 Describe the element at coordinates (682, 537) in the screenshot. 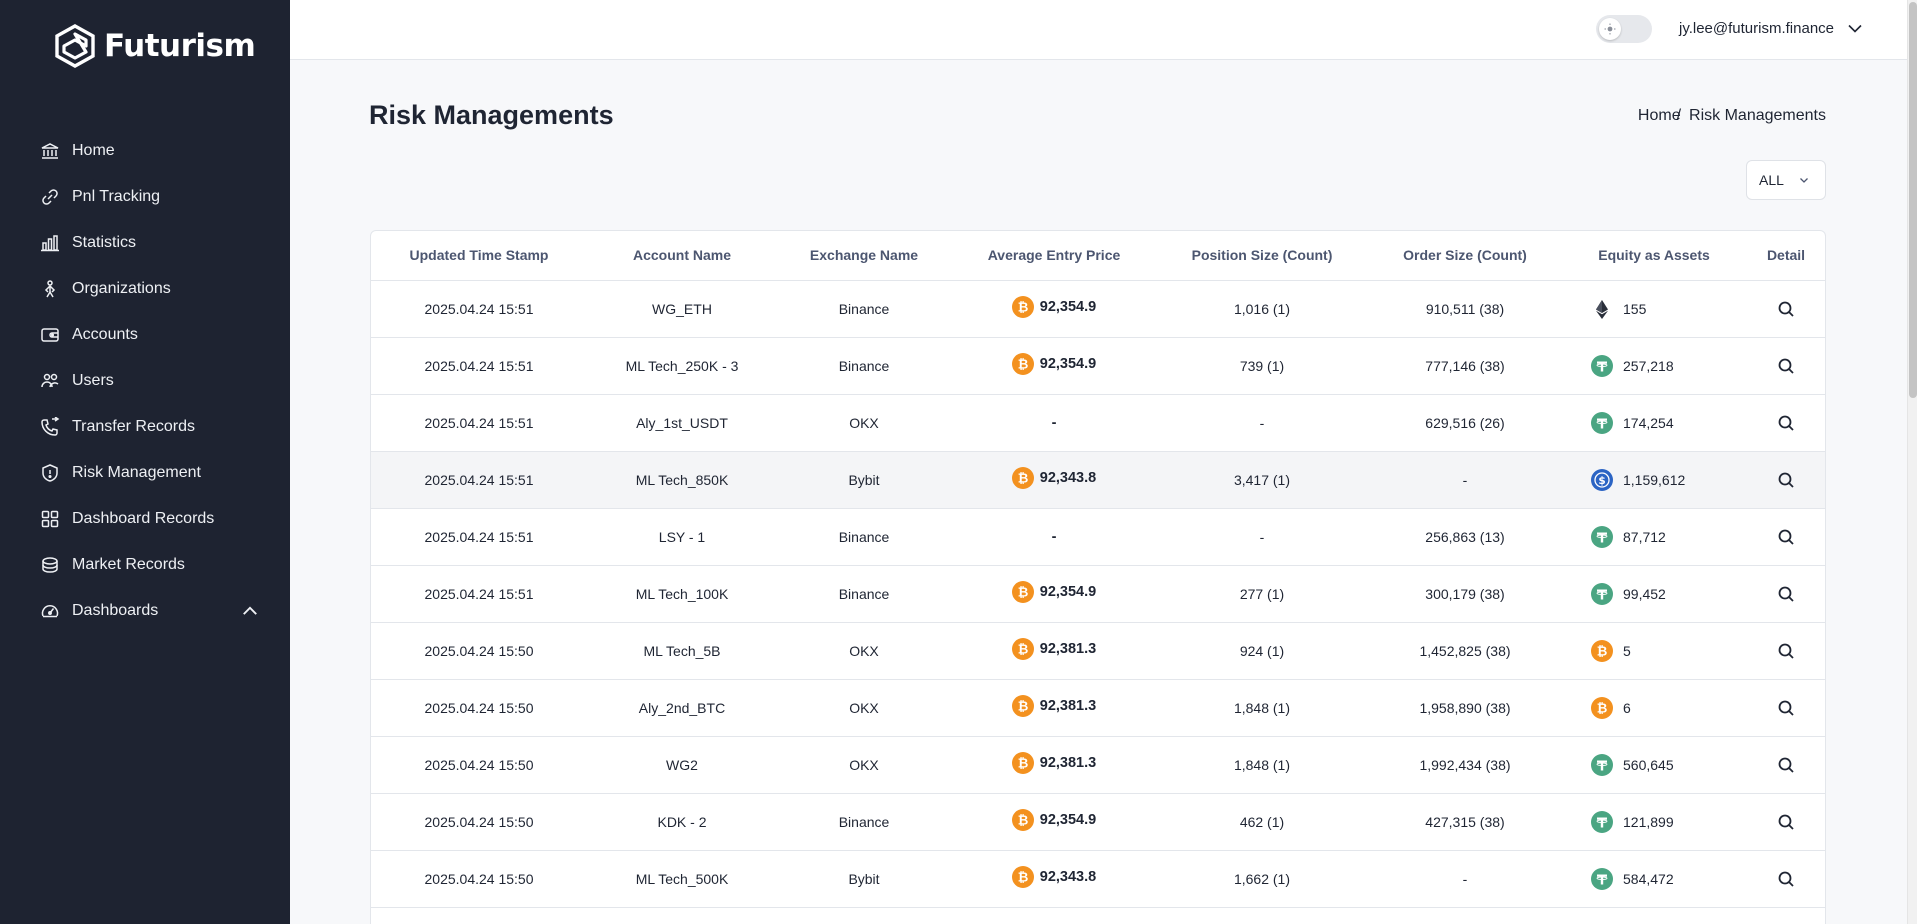

I see `cell-account-name: LSY - 1` at that location.